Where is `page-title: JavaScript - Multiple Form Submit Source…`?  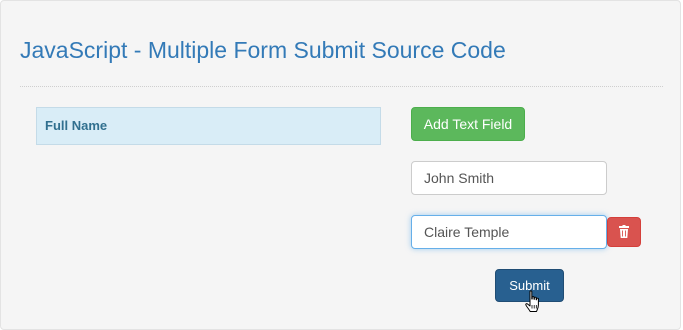 page-title: JavaScript - Multiple Form Submit Source… is located at coordinates (263, 50).